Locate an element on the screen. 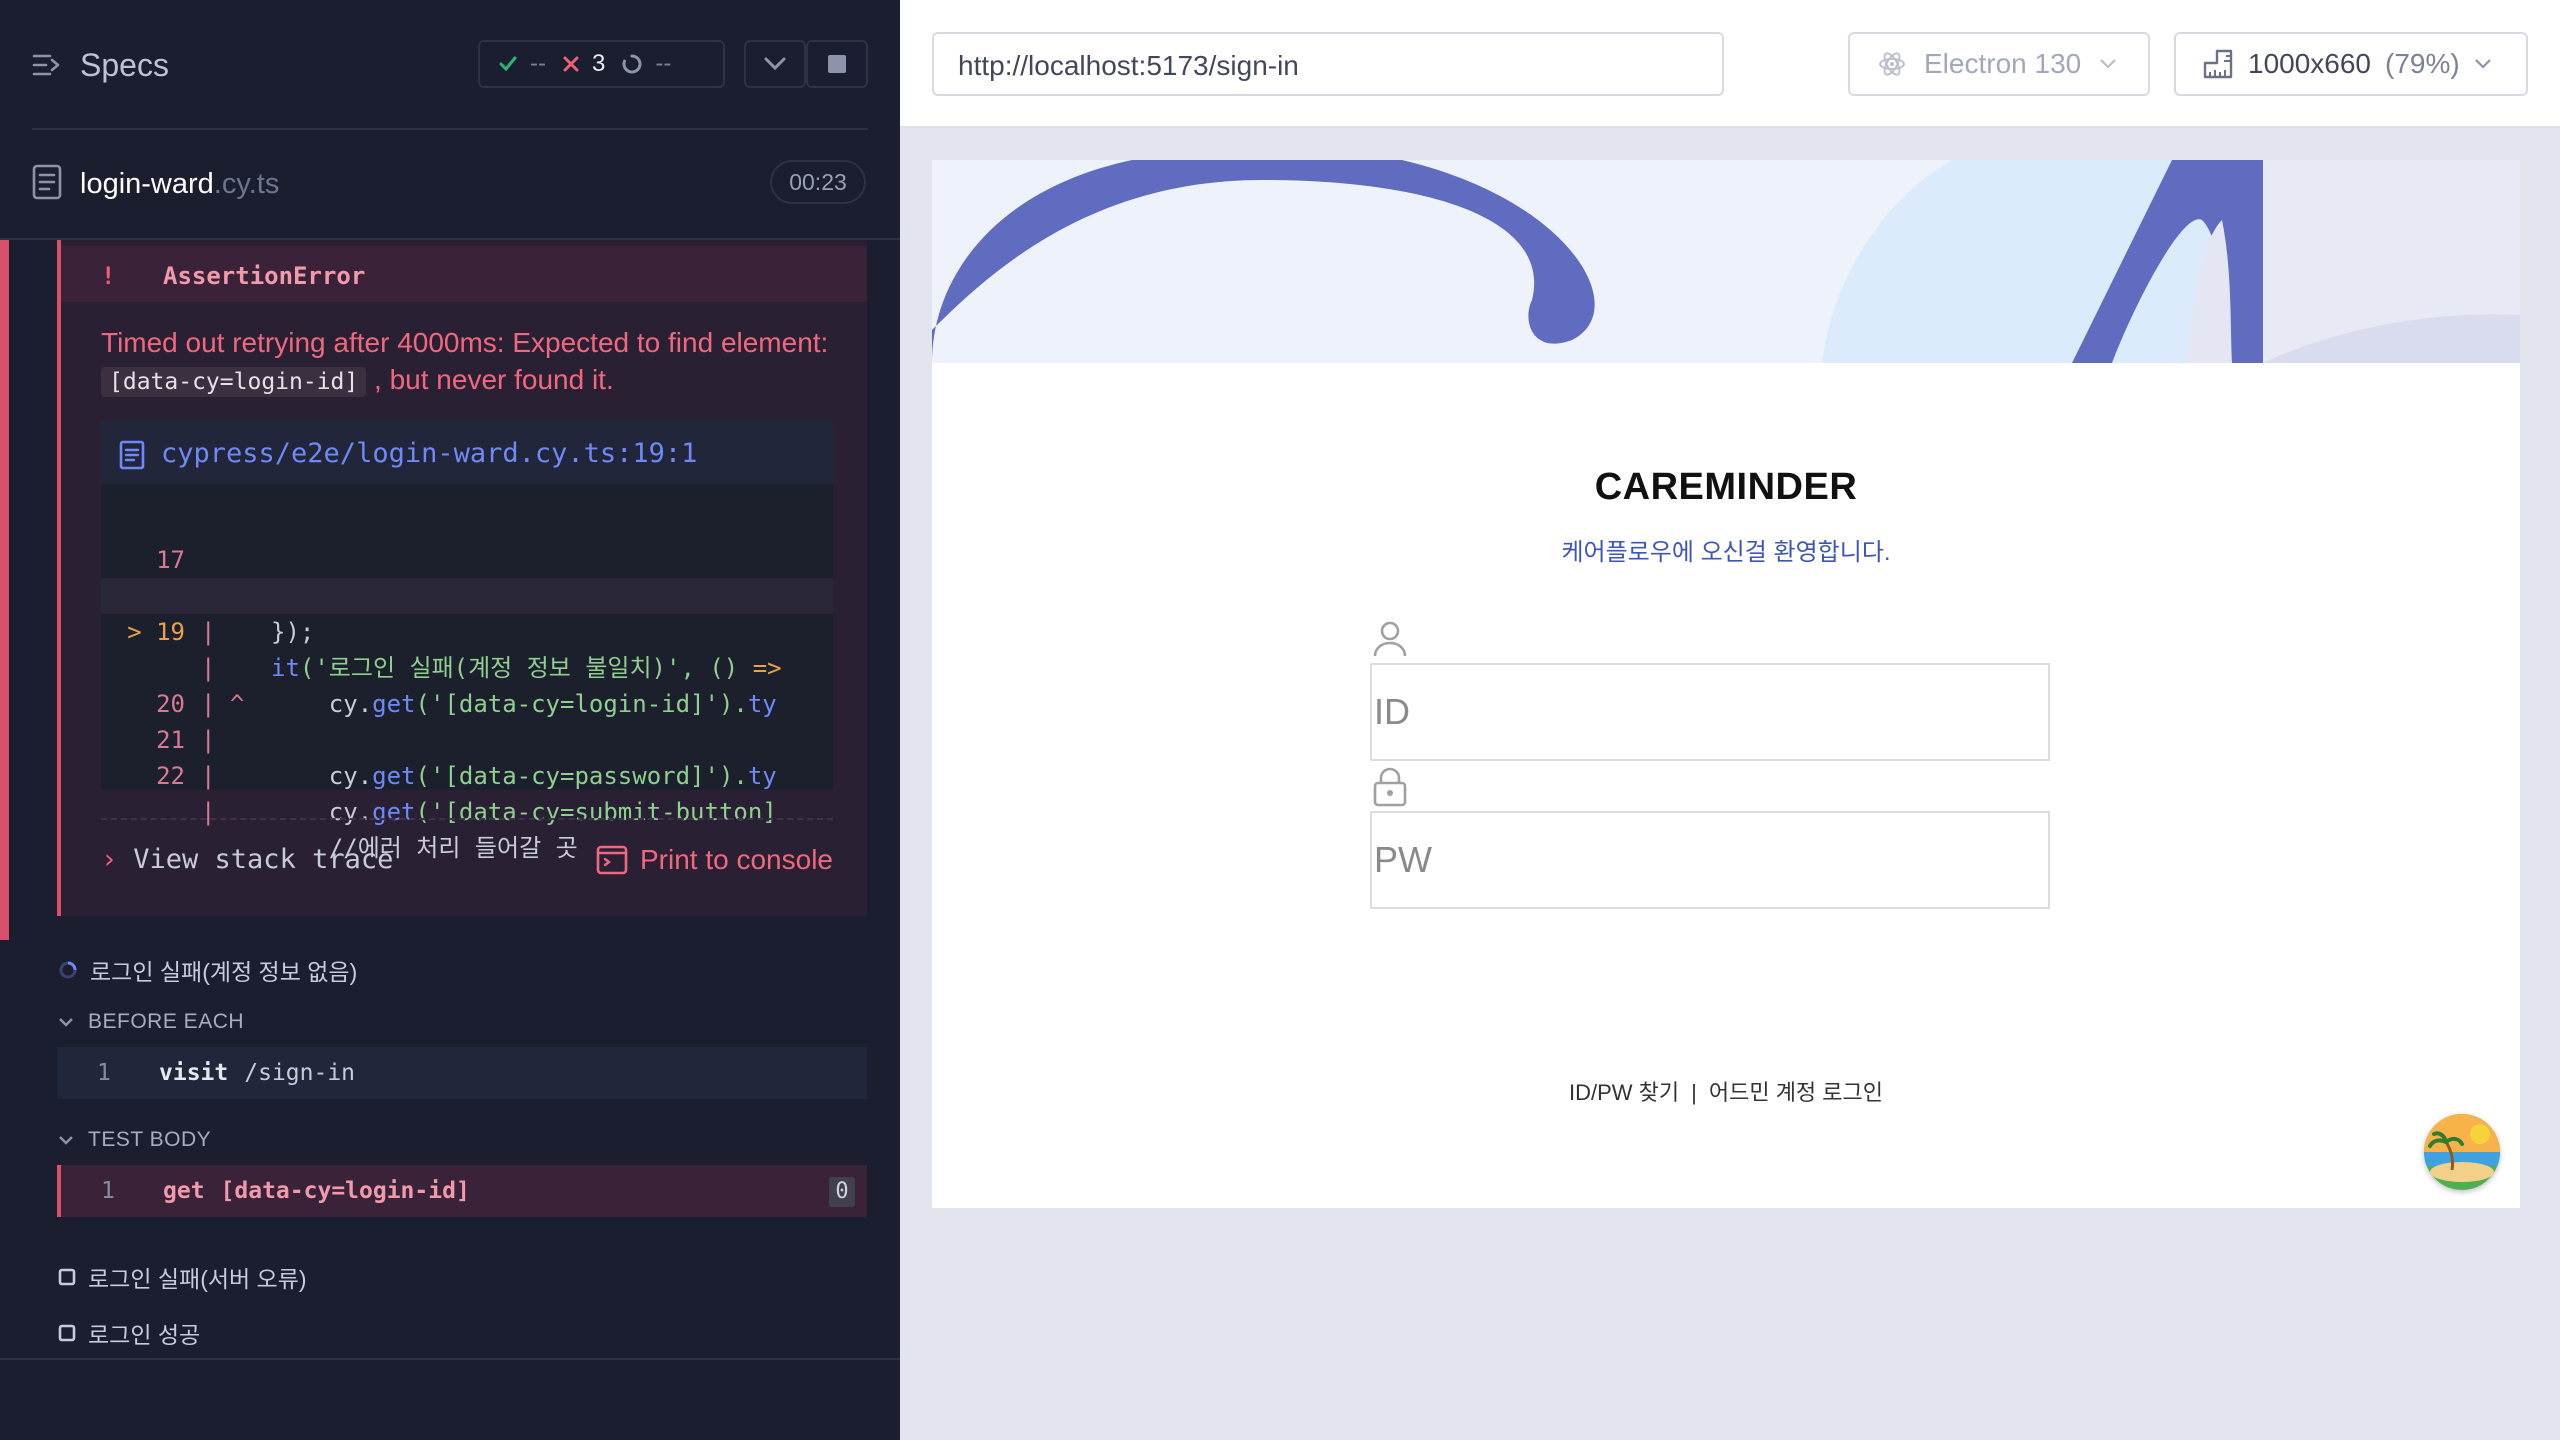  failed-stat: 3 is located at coordinates (583, 64).